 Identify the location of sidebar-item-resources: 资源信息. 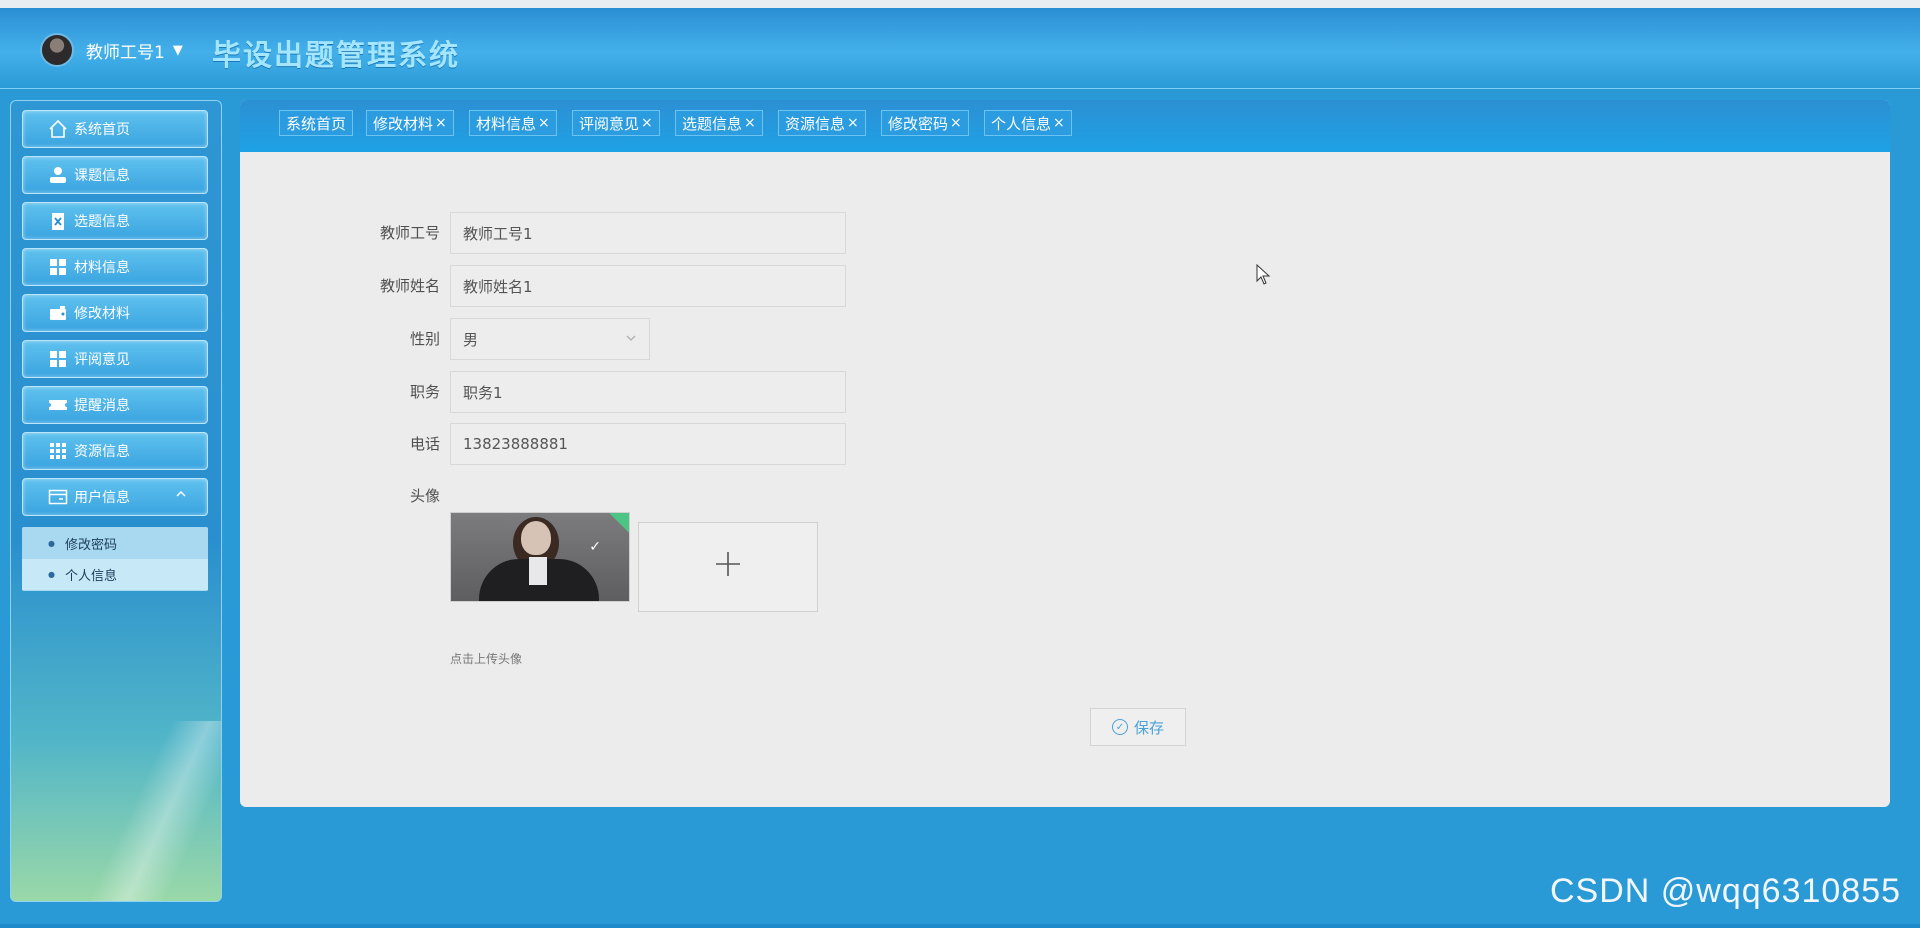
(115, 451).